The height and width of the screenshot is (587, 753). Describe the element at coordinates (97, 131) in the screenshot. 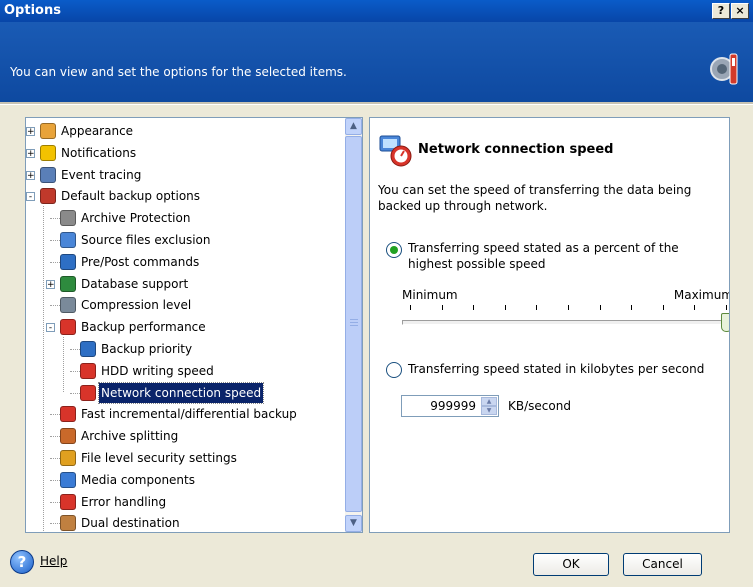

I see `tree-item-label: Appearance` at that location.